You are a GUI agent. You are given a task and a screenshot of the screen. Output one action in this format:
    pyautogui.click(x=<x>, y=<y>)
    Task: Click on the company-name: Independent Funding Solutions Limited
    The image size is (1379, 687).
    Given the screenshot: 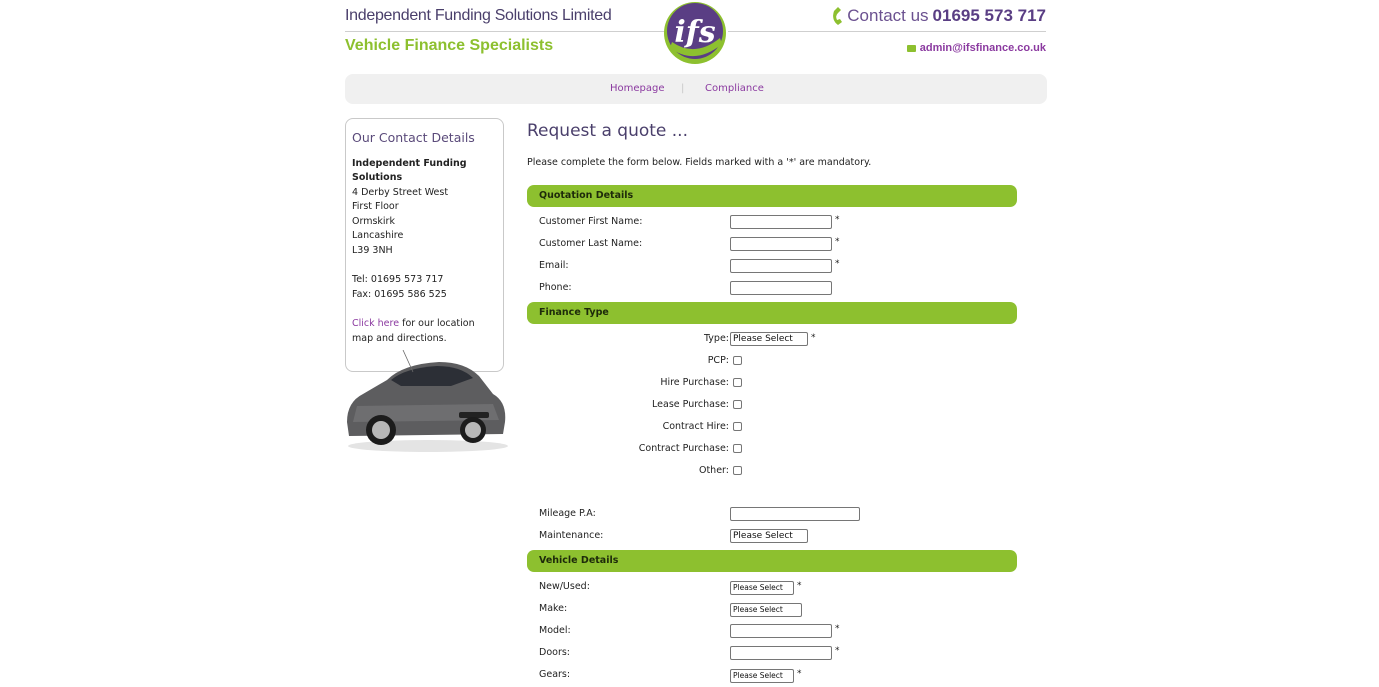 What is the action you would take?
    pyautogui.click(x=478, y=15)
    